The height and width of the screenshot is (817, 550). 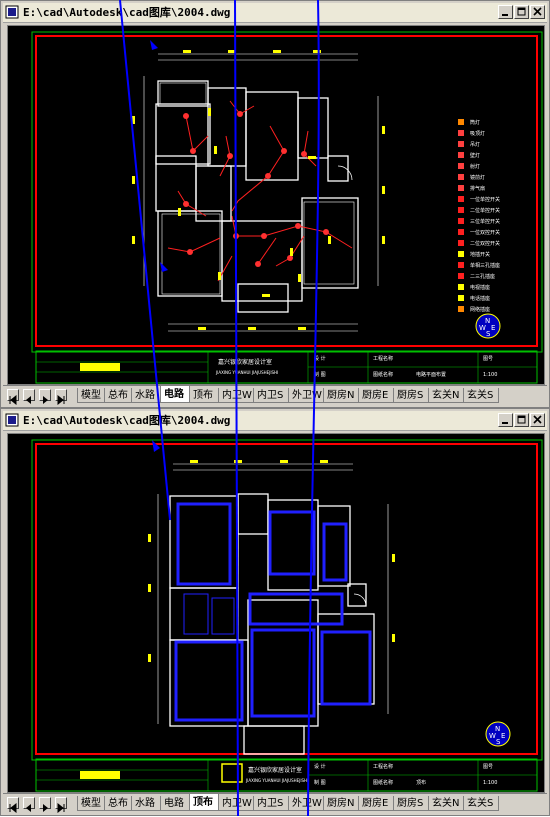 What do you see at coordinates (485, 243) in the screenshot?
I see `legend-label: 二位双控开关` at bounding box center [485, 243].